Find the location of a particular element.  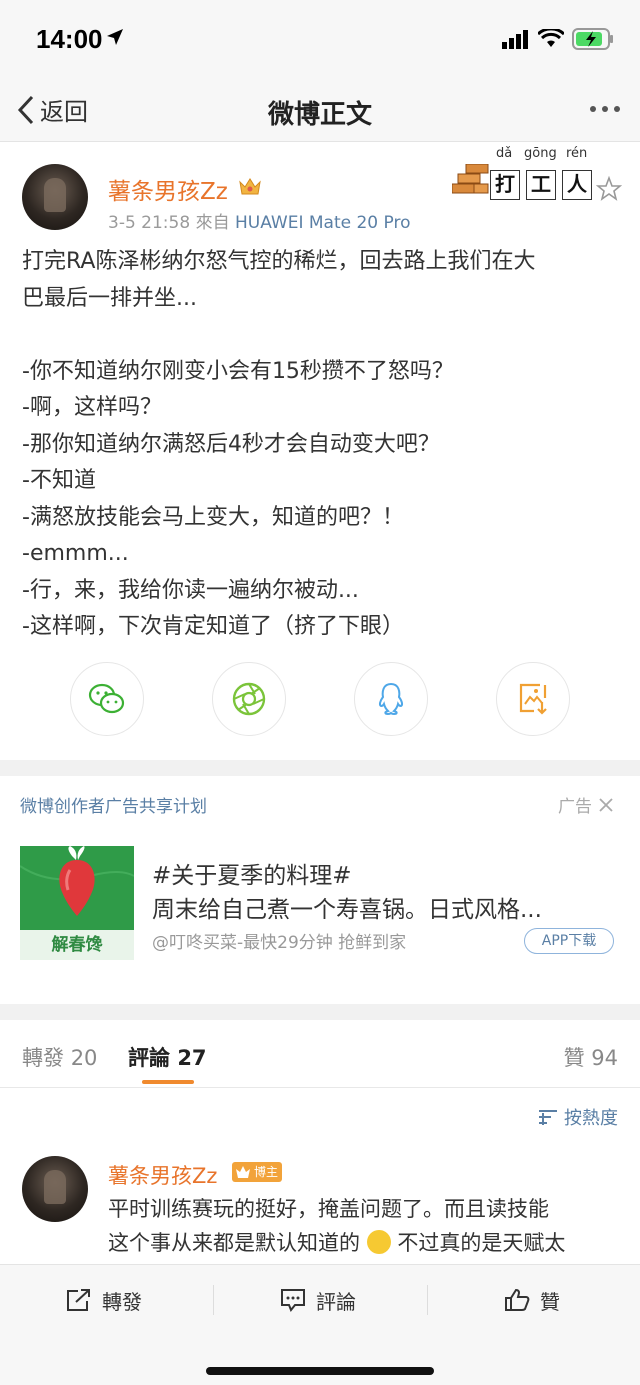

laughing-emoji-icon is located at coordinates (378, 1242).